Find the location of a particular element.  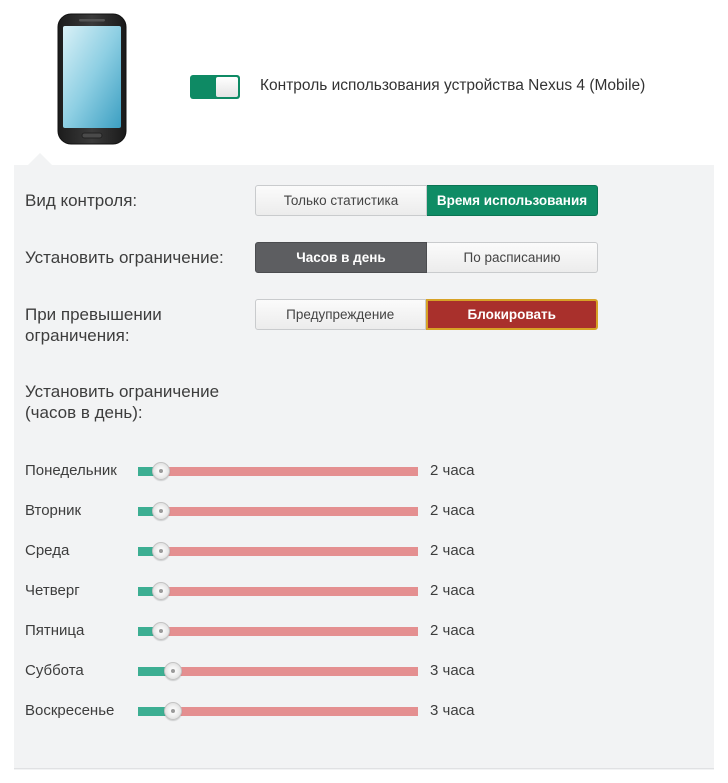

day-label: Вторник is located at coordinates (53, 510).